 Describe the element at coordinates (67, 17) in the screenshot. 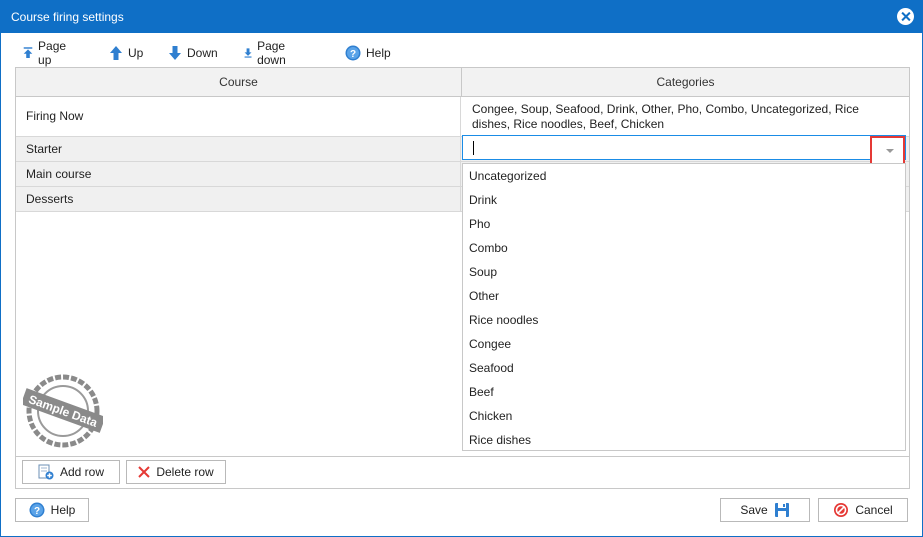

I see `dialog-title: Course firing settings` at that location.